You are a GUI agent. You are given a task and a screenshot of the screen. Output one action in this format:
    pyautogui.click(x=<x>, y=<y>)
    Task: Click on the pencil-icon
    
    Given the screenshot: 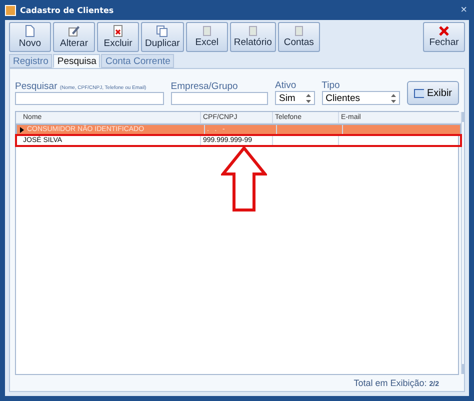 What is the action you would take?
    pyautogui.click(x=74, y=31)
    